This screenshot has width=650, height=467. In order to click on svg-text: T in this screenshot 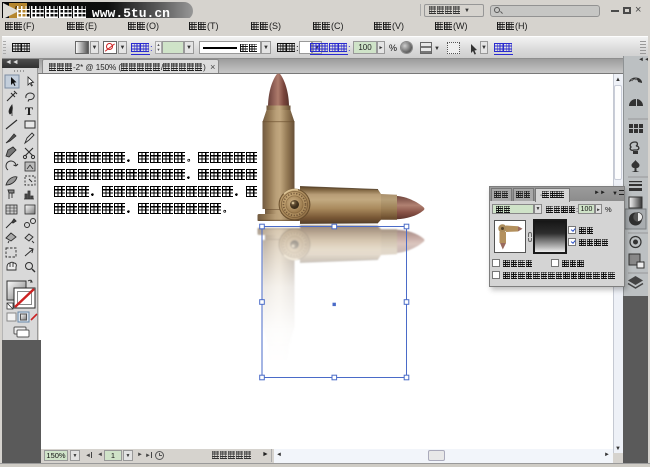, I will do `click(29, 111)`.